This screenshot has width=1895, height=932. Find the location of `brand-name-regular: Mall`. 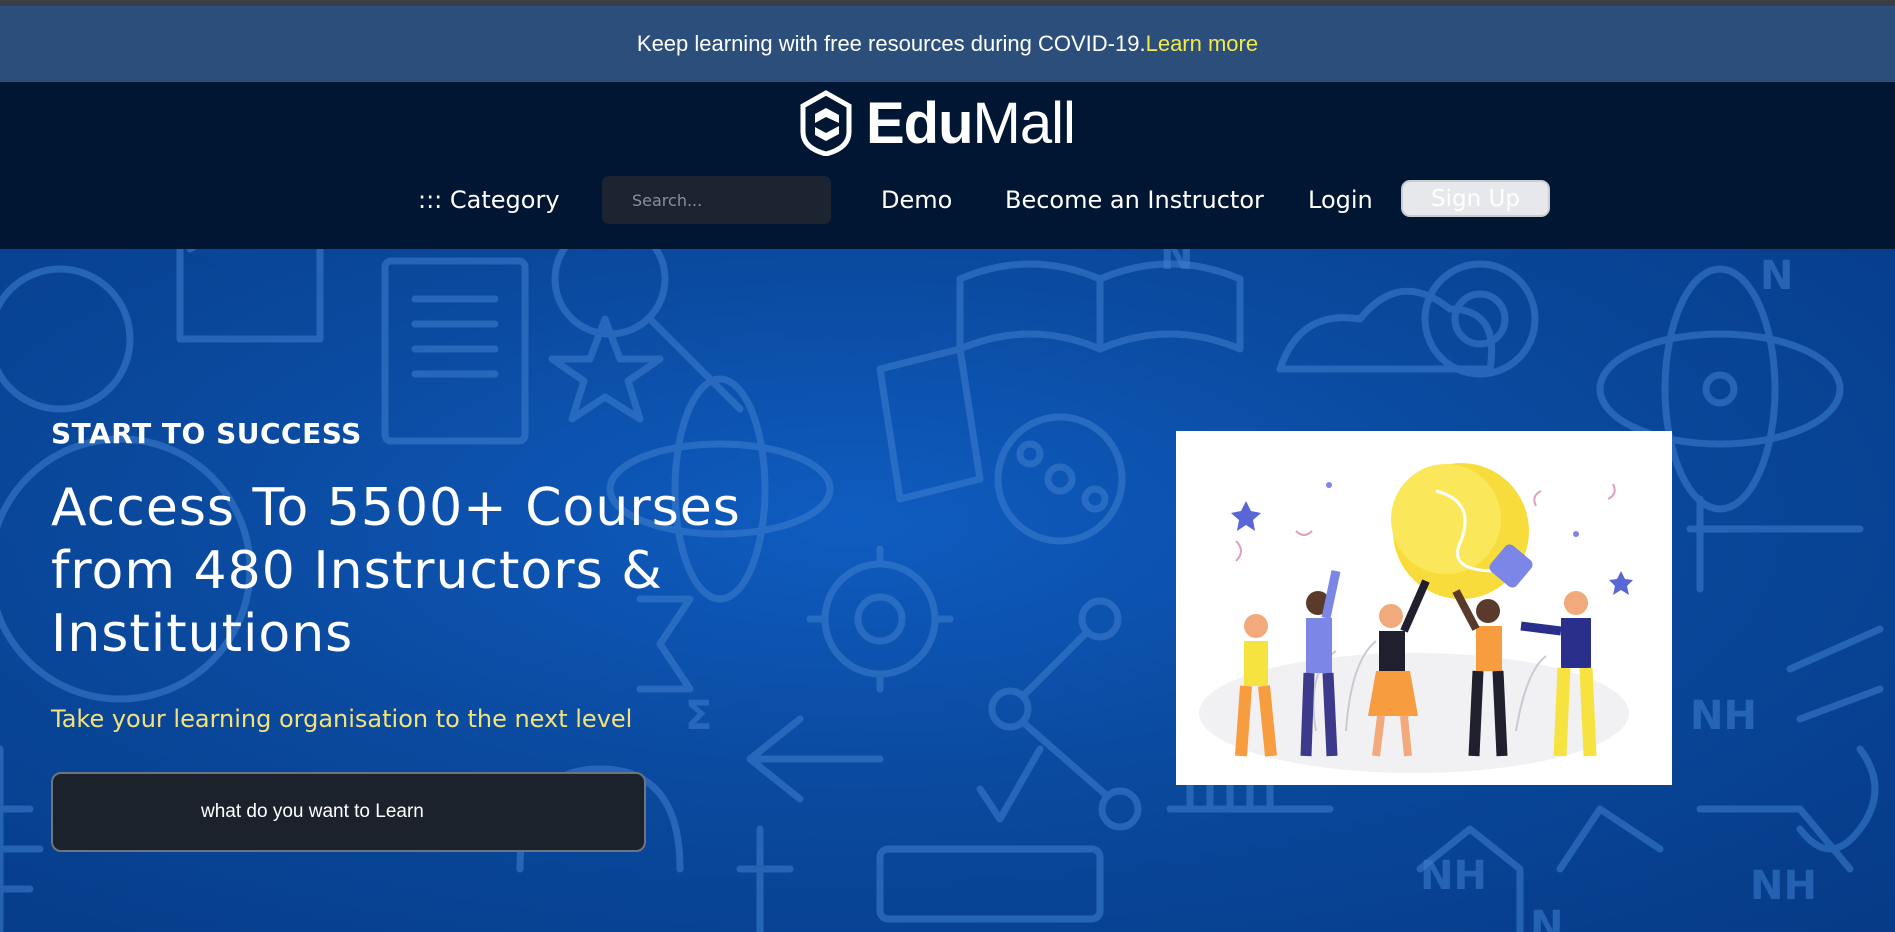

brand-name-regular: Mall is located at coordinates (1024, 123).